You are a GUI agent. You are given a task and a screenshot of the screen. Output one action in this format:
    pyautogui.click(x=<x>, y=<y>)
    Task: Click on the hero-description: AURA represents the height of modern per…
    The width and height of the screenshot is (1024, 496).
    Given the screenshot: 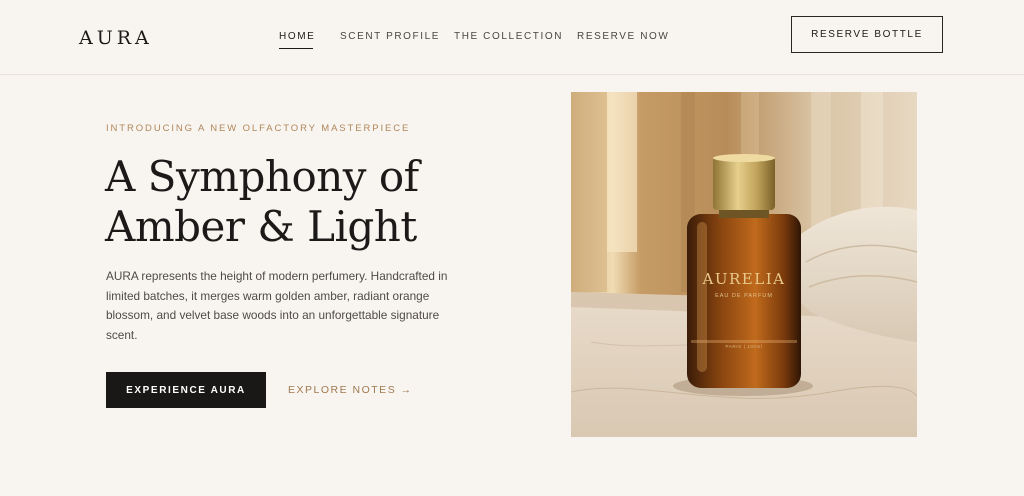 What is the action you would take?
    pyautogui.click(x=277, y=305)
    